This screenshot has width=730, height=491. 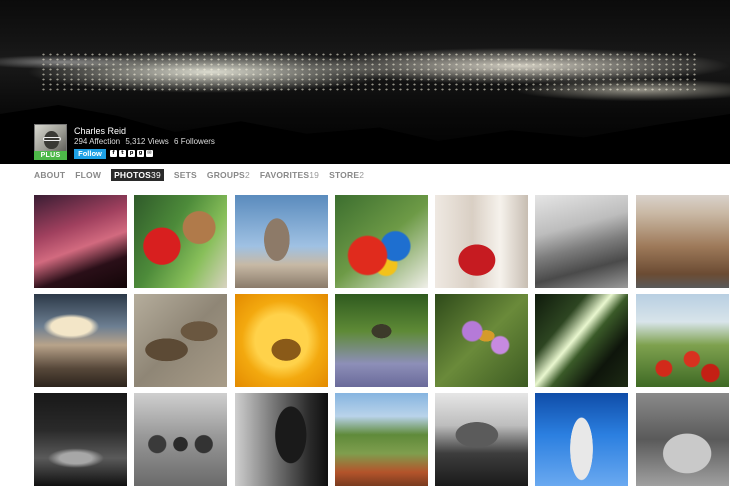 I want to click on views-count: 5,312 Views, so click(x=147, y=141).